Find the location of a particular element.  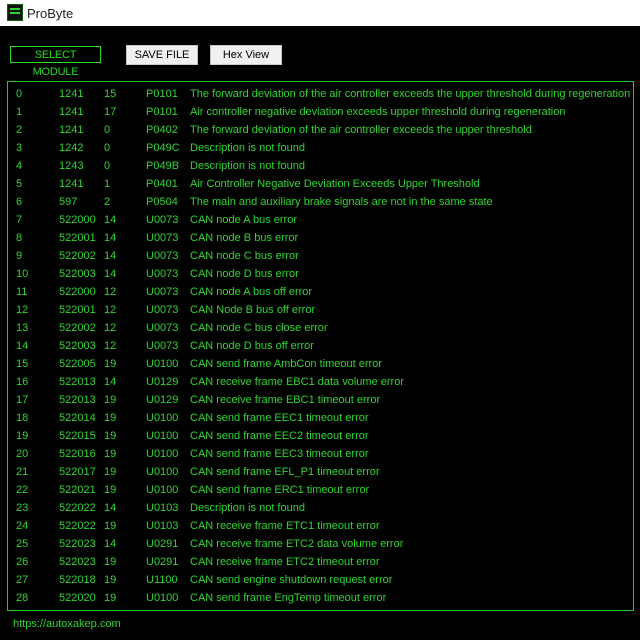

row-description: CAN send frame ERC1 timeout error is located at coordinates (280, 490).